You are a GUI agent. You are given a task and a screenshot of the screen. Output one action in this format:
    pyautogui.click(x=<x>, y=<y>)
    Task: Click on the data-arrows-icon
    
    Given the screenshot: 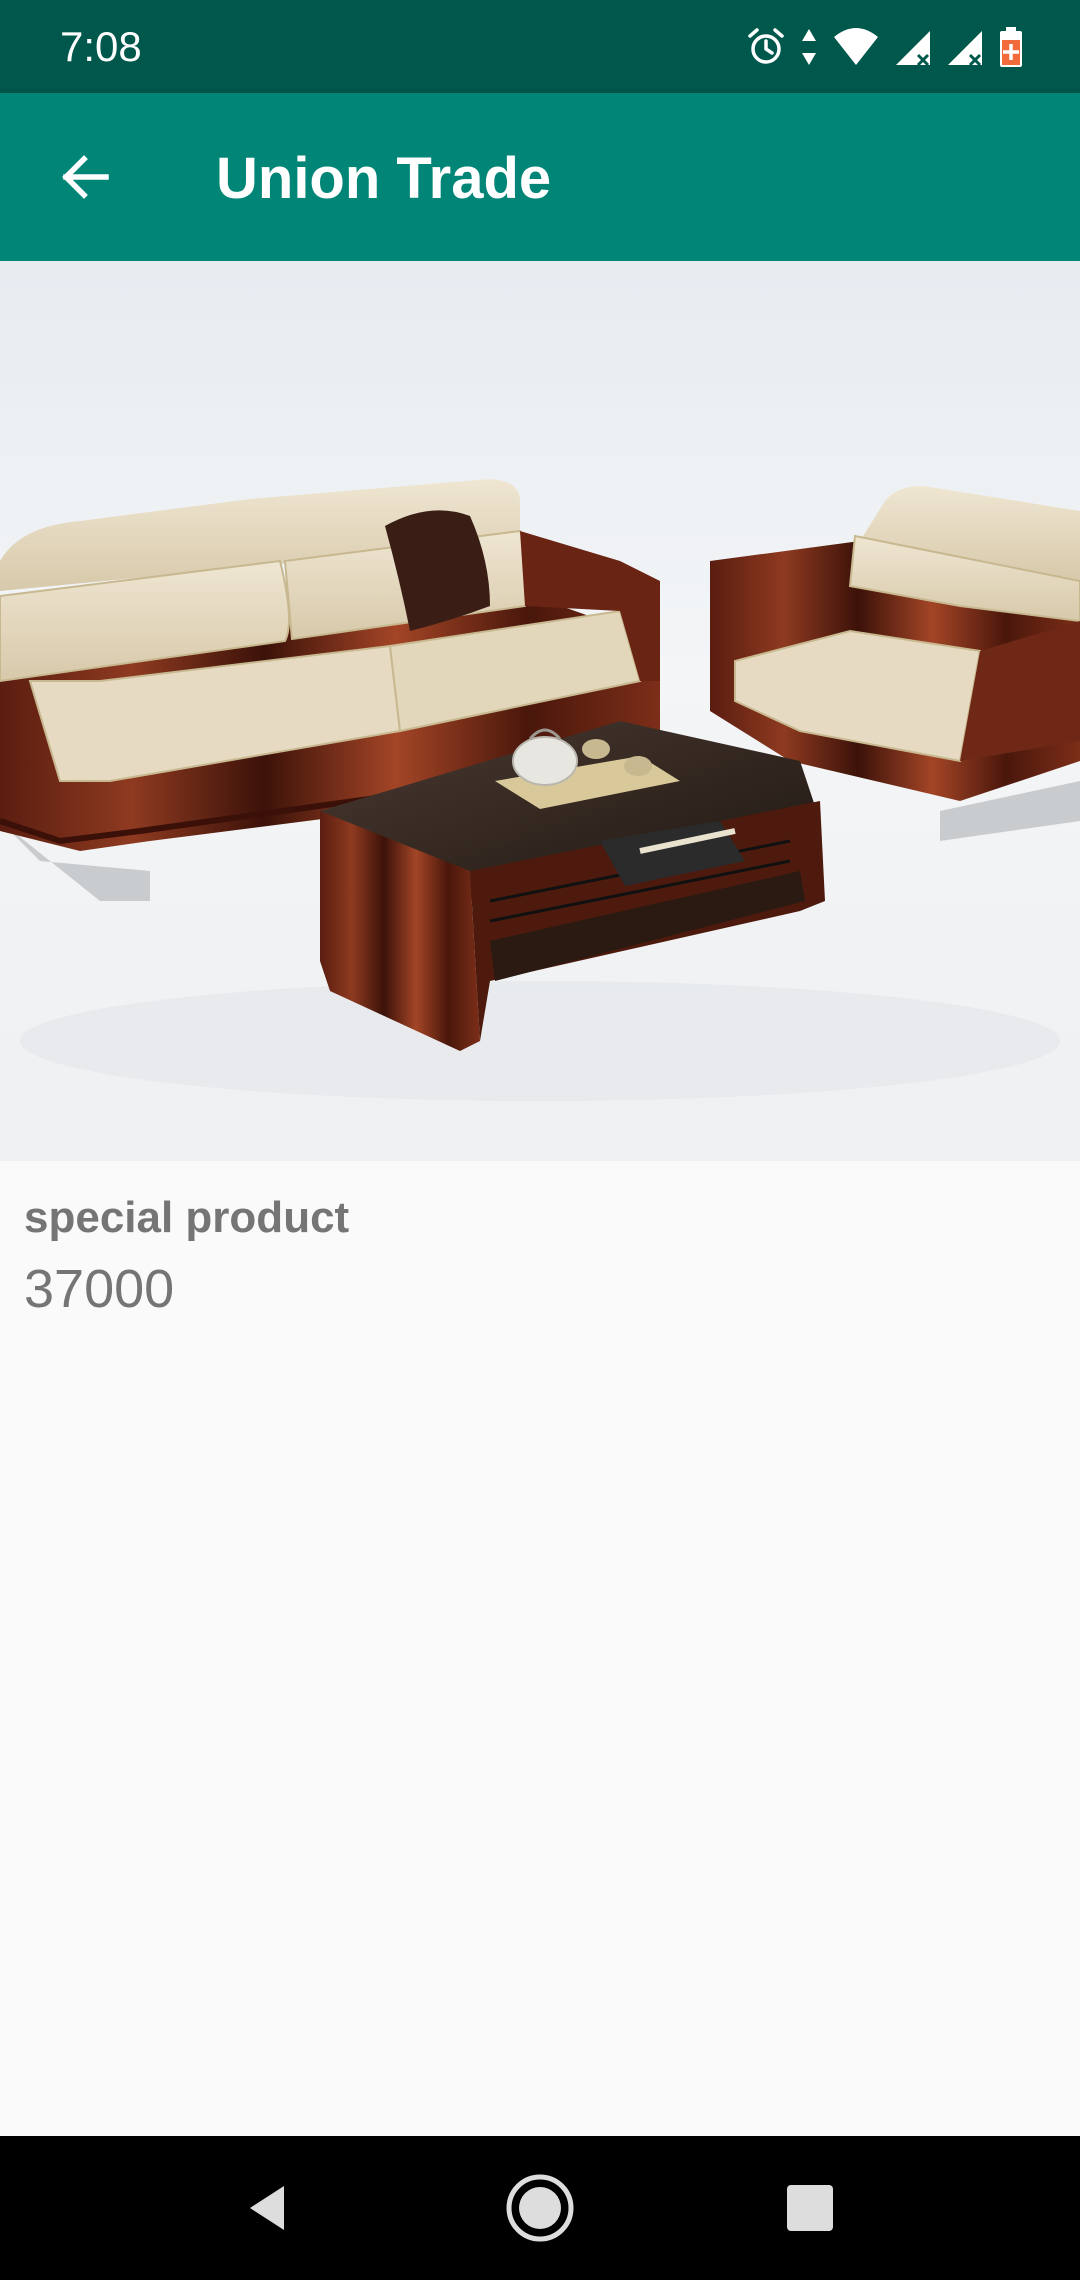 What is the action you would take?
    pyautogui.click(x=809, y=47)
    